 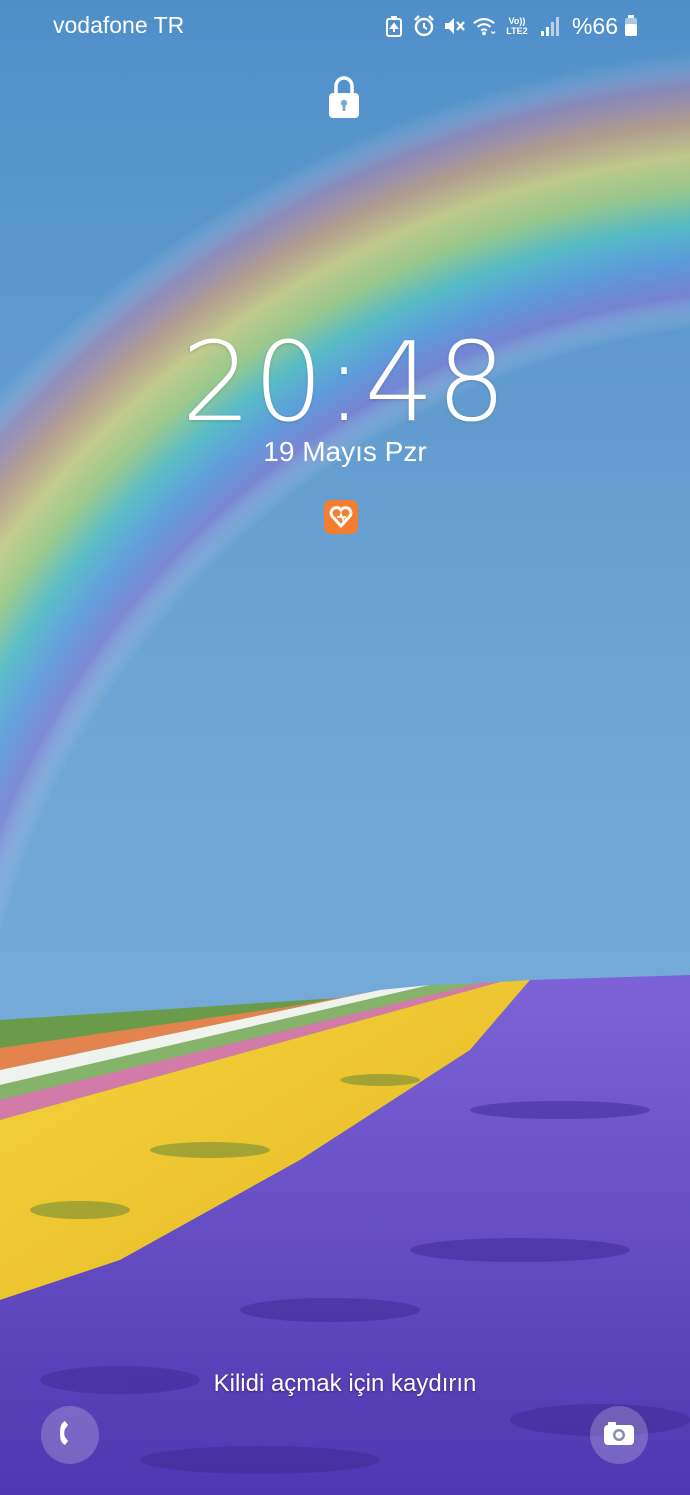 I want to click on alarm-icon, so click(x=424, y=26).